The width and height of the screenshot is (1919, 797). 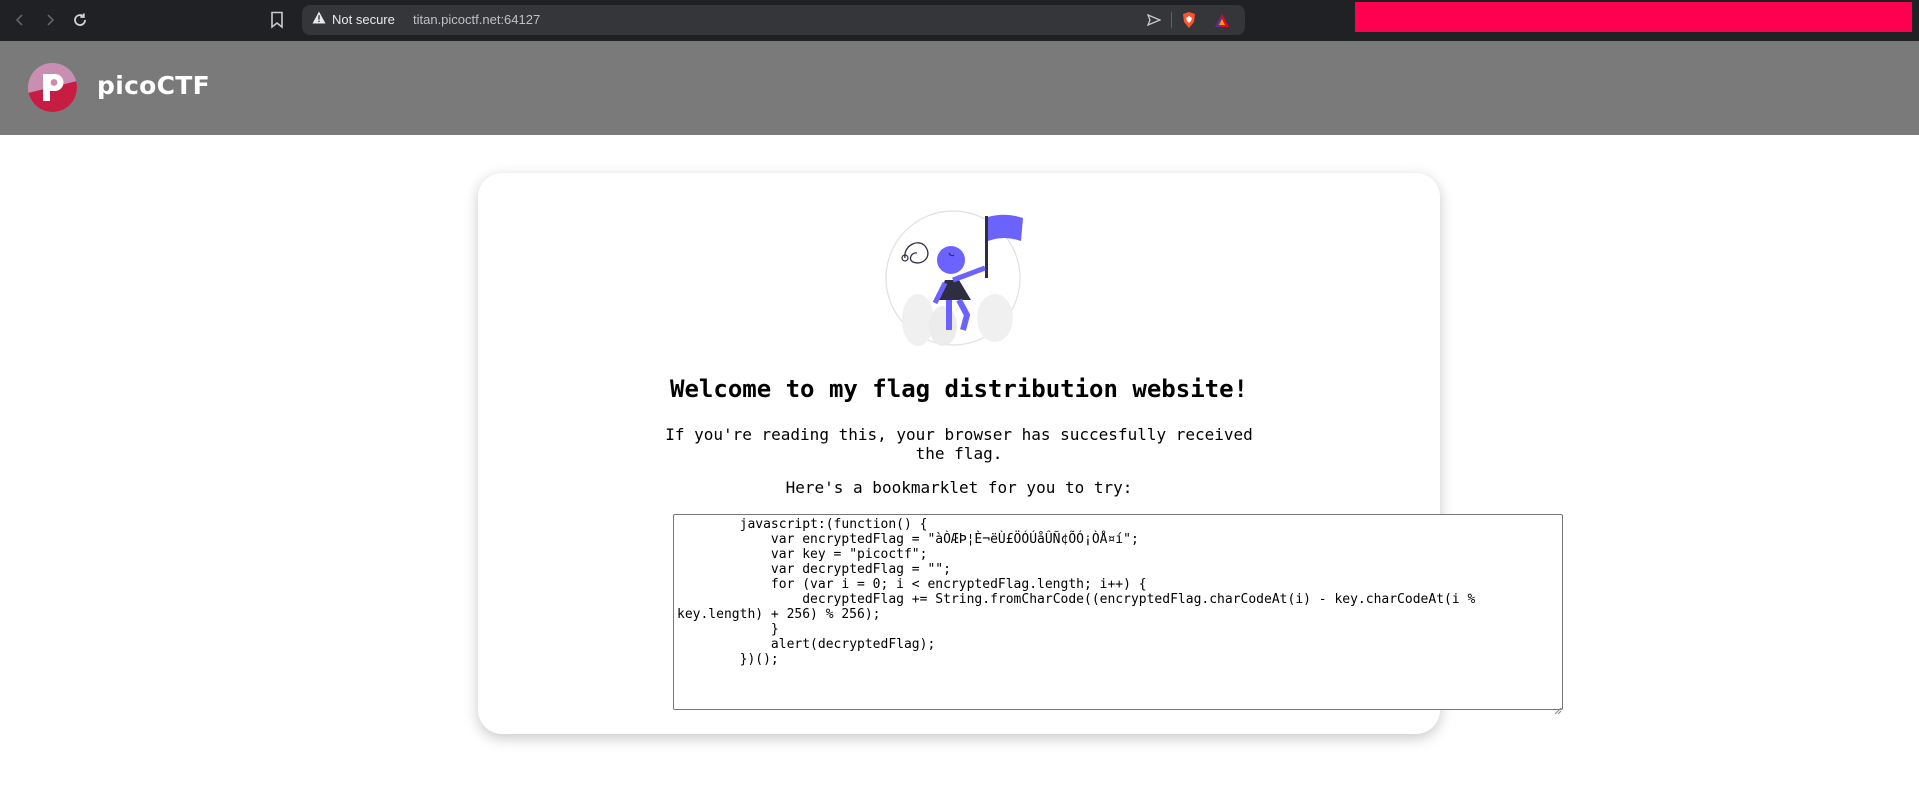 What do you see at coordinates (773, 20) in the screenshot?
I see `address-bar: Not secure titan.picoctf.net:64127` at bounding box center [773, 20].